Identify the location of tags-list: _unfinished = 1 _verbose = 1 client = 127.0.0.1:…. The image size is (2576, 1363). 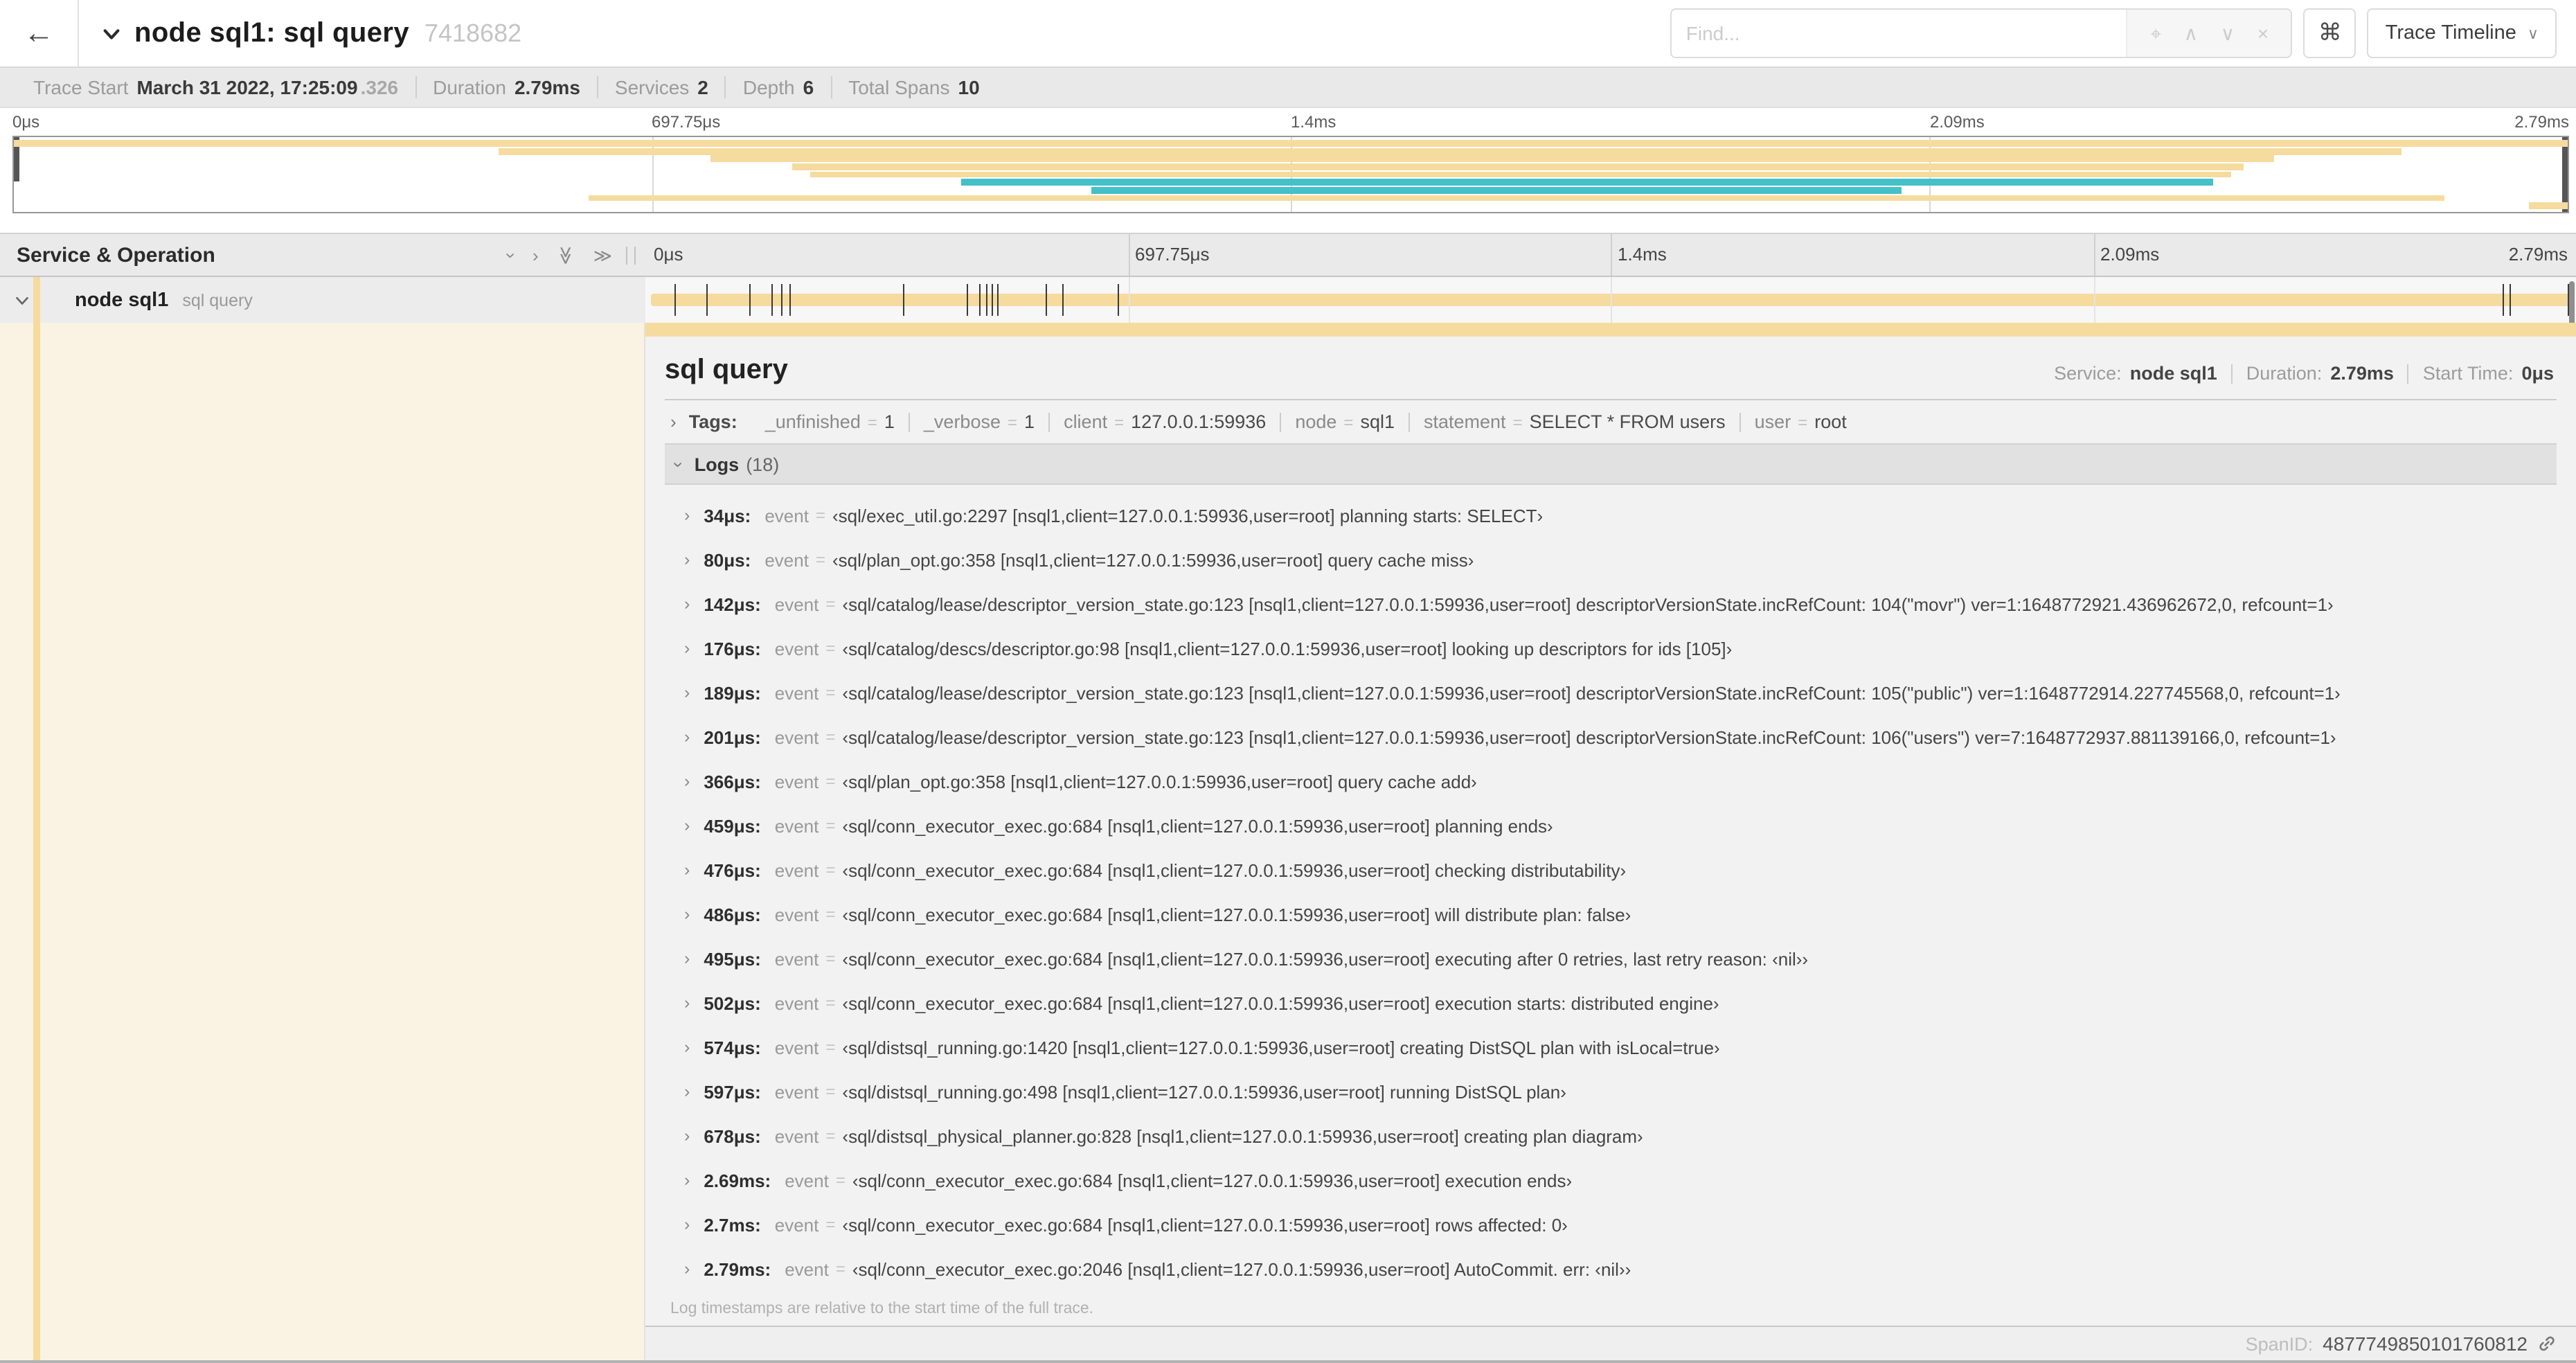
(1306, 422).